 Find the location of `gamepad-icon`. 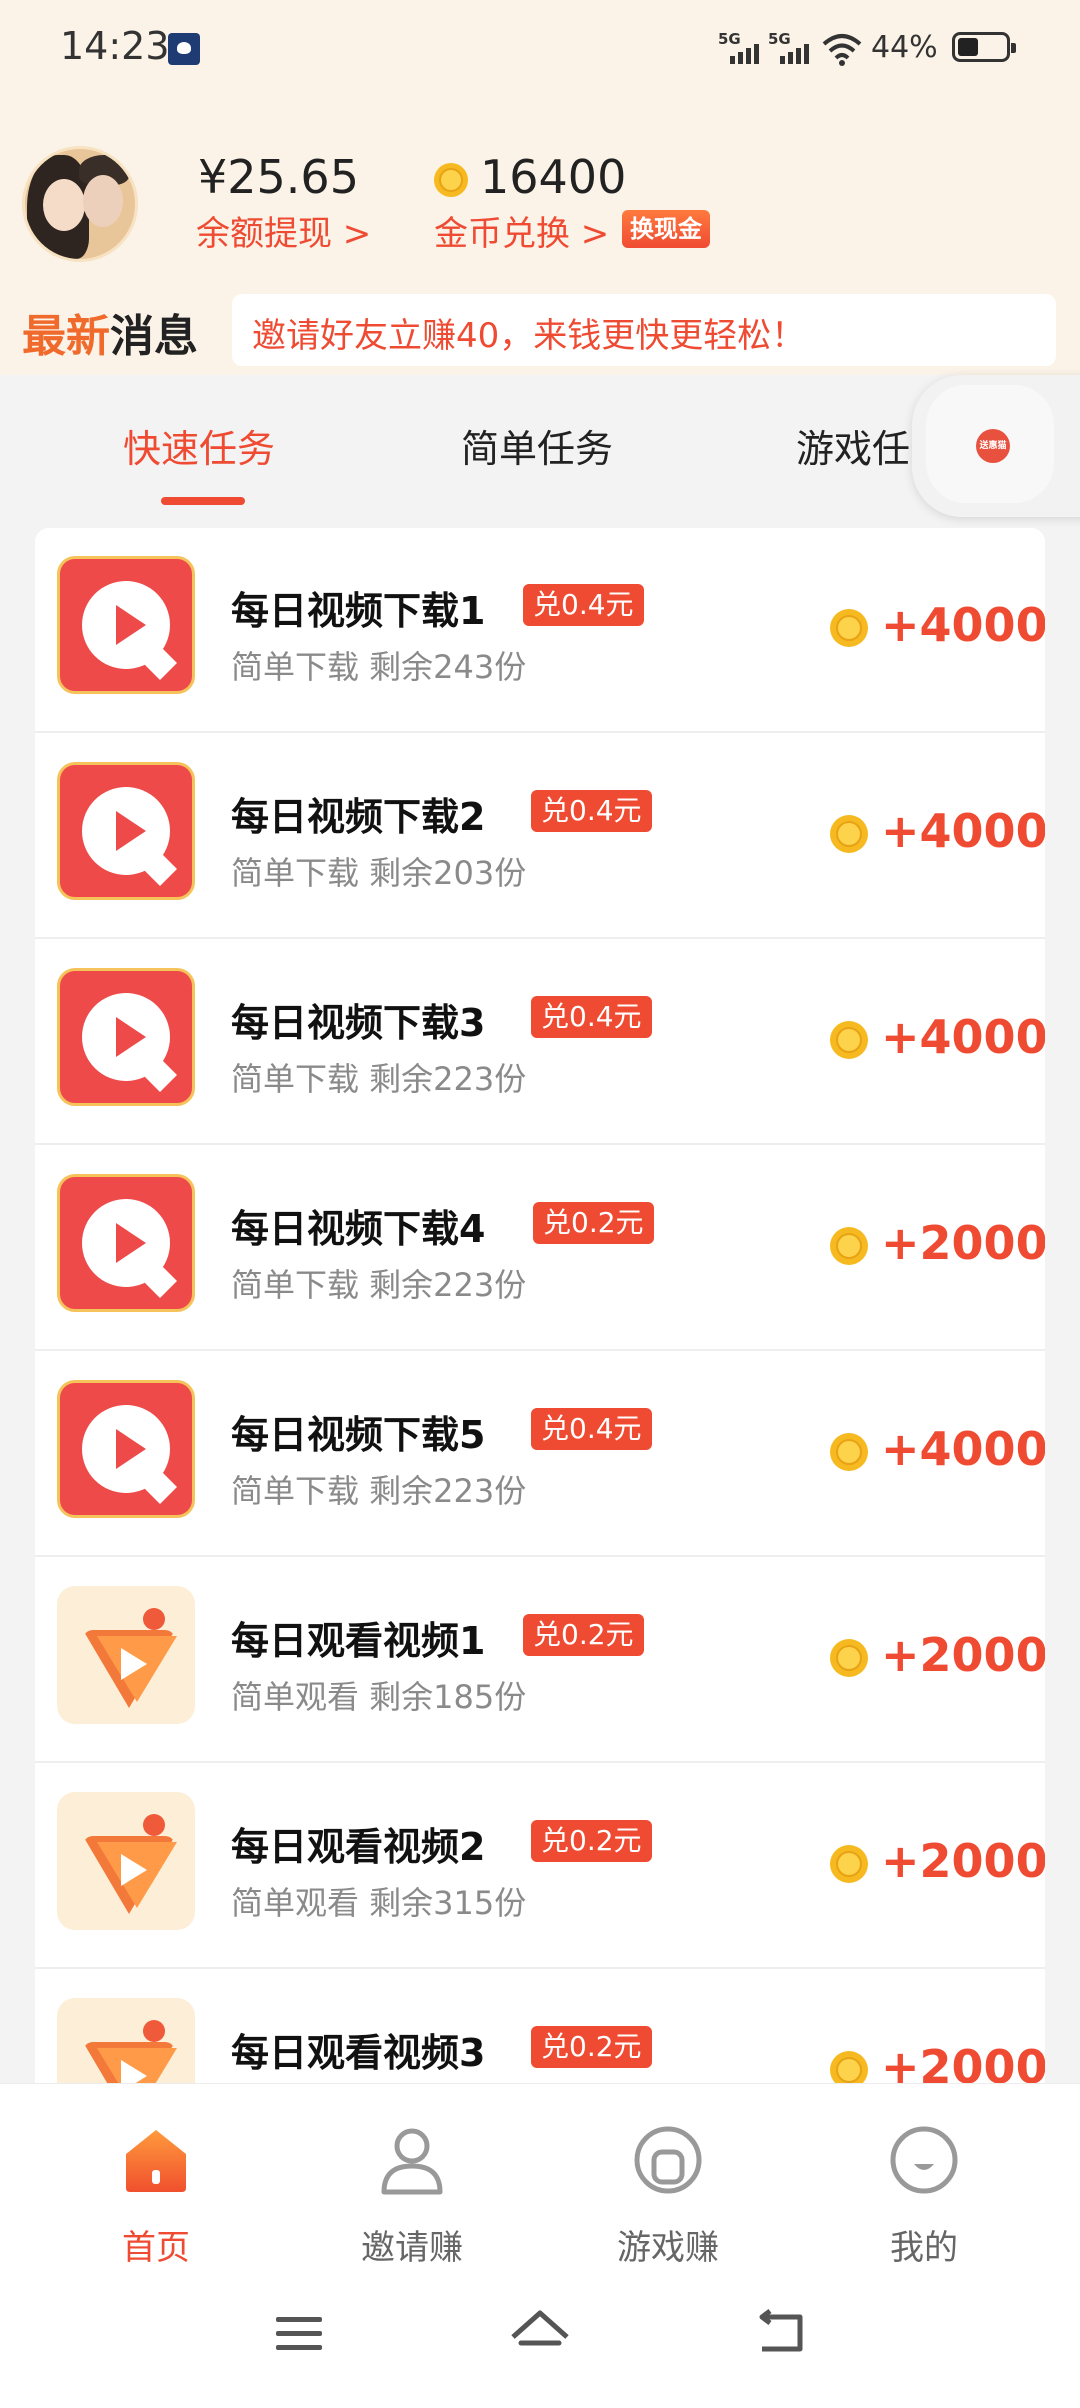

gamepad-icon is located at coordinates (668, 2160).